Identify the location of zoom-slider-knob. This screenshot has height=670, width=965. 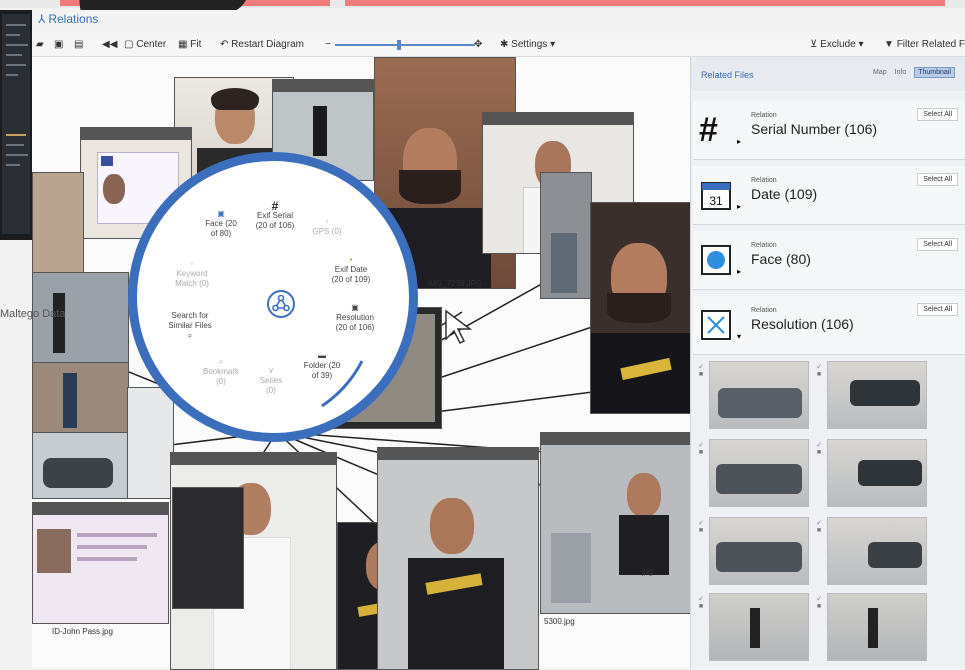
(399, 45).